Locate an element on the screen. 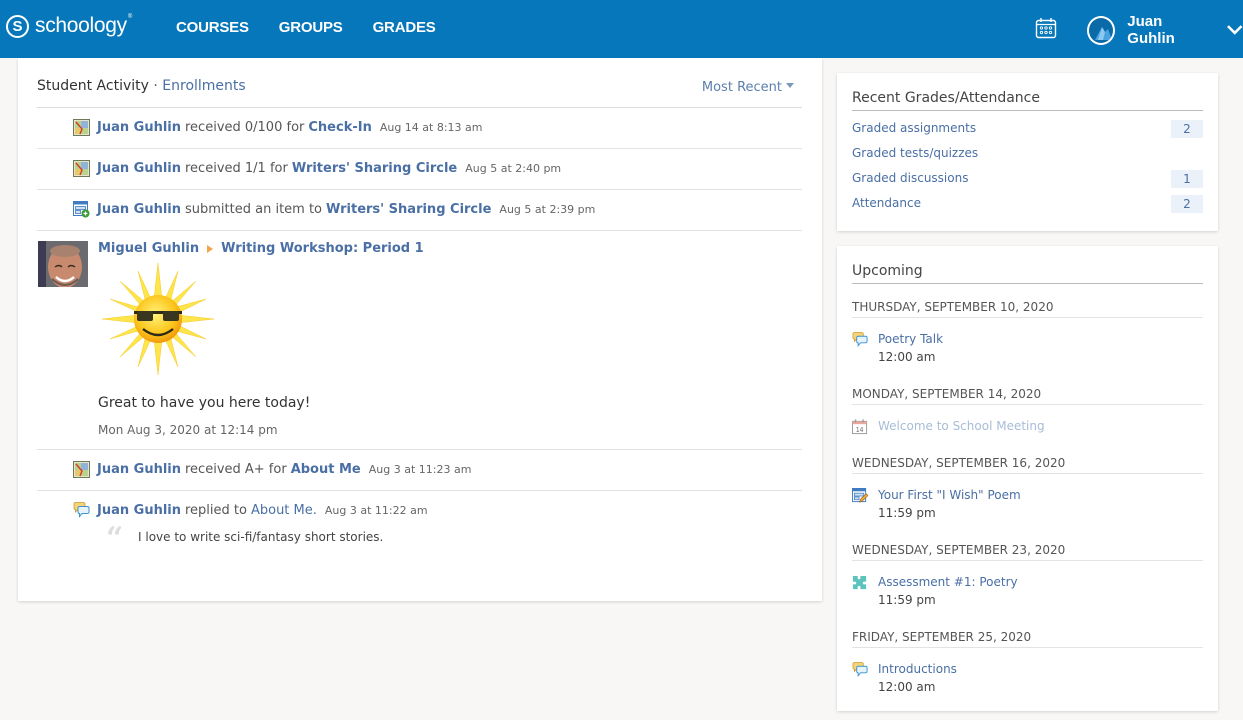 The width and height of the screenshot is (1243, 720). post-body: Great to have you here today! is located at coordinates (204, 403).